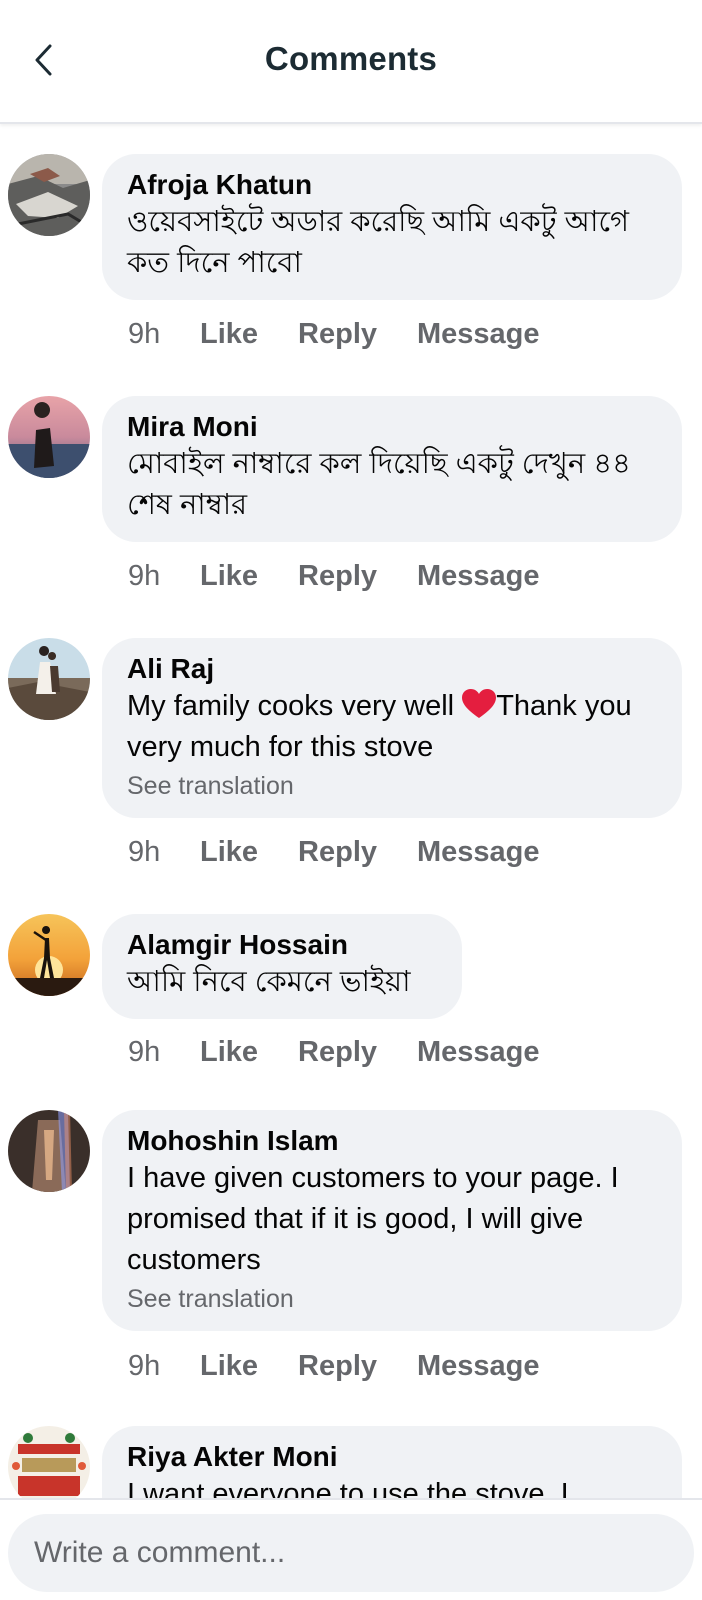 Image resolution: width=702 pixels, height=1600 pixels. Describe the element at coordinates (392, 427) in the screenshot. I see `commenter-name: Mira Moni` at that location.